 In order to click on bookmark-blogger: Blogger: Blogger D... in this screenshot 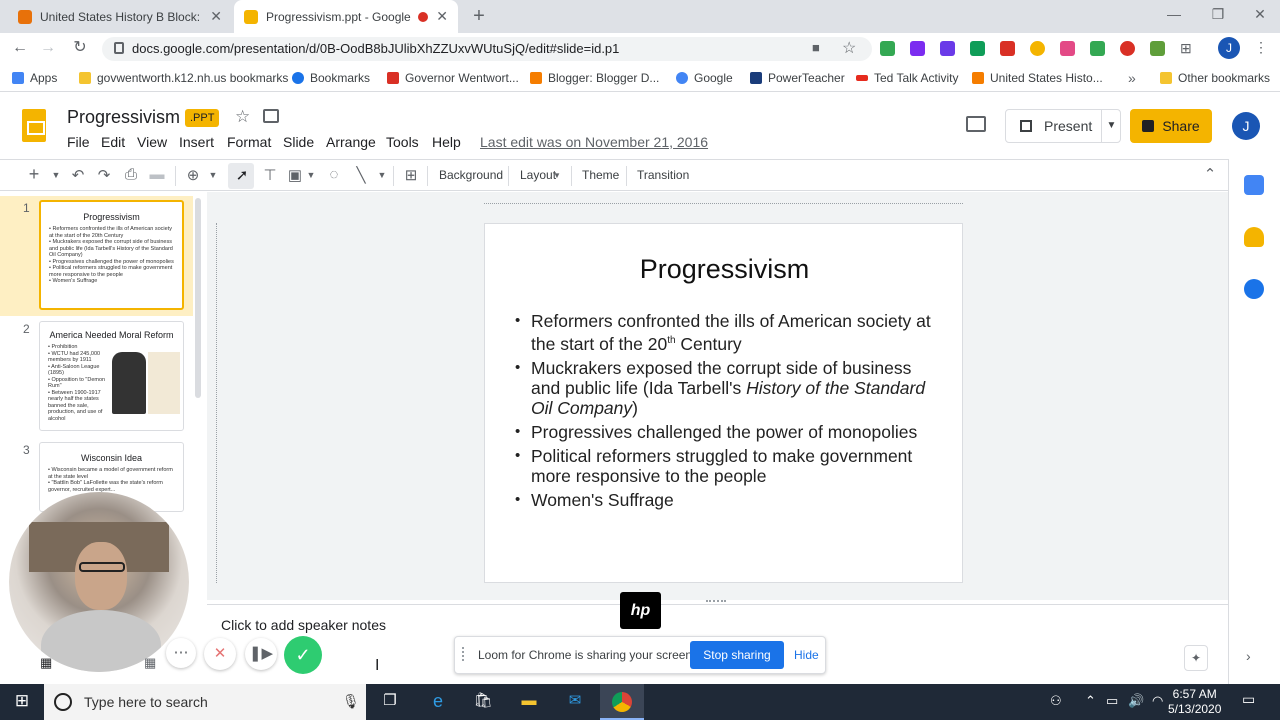, I will do `click(594, 78)`.